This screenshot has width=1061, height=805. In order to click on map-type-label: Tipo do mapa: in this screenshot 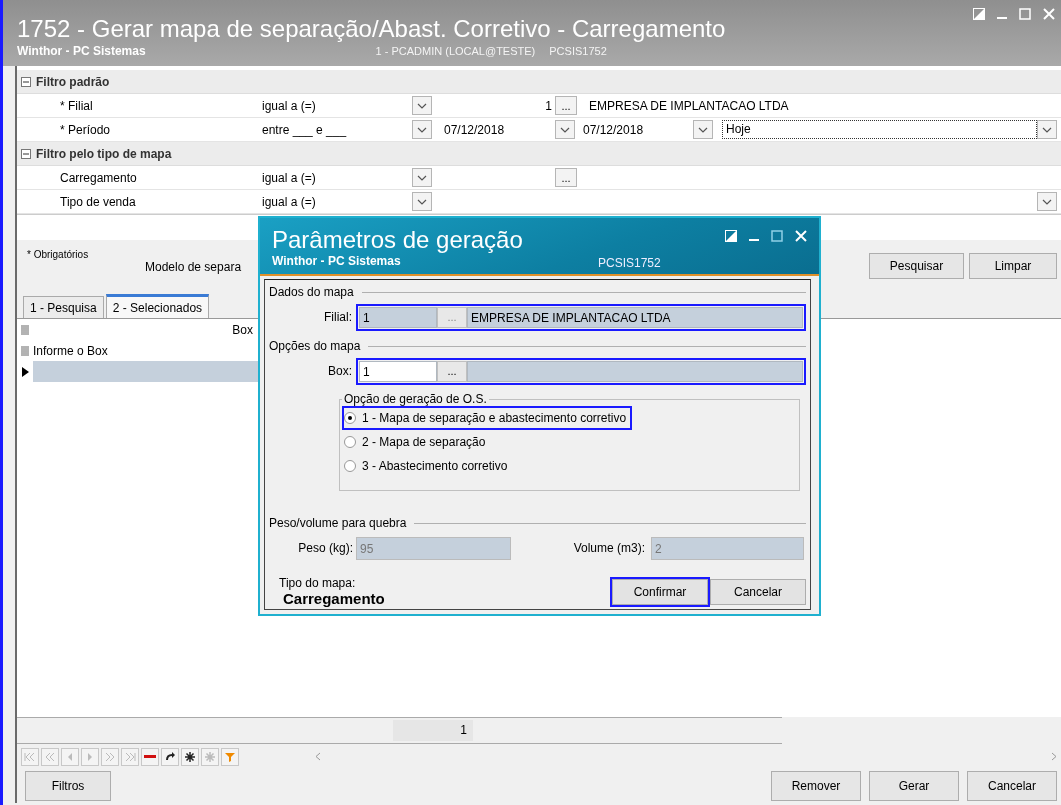, I will do `click(317, 583)`.